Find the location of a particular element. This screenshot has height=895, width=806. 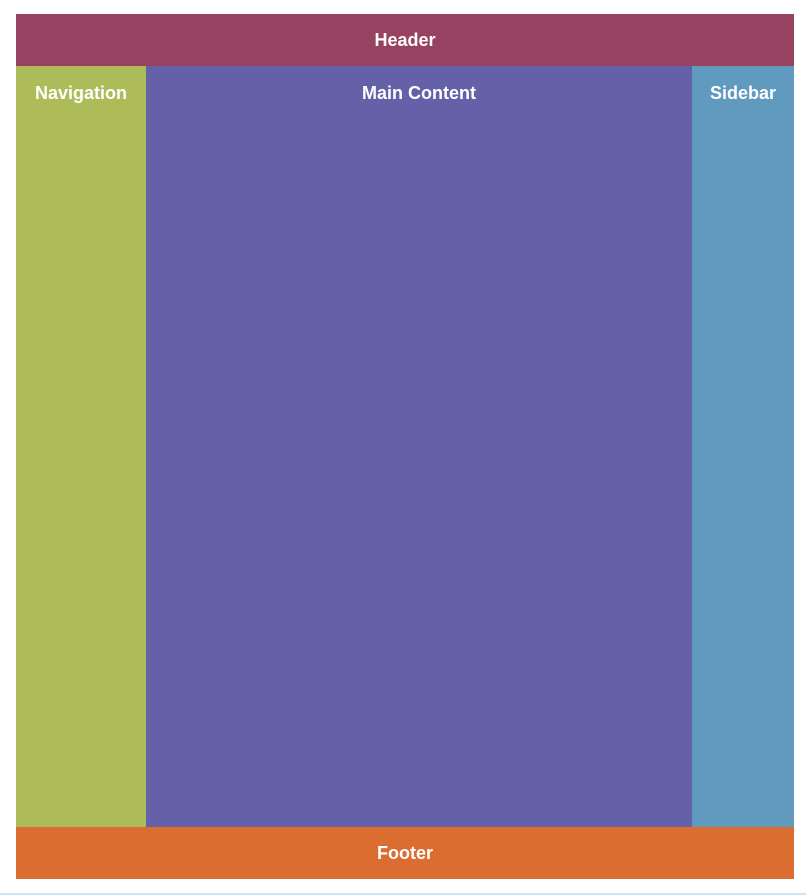

sidebar-region: Sidebar is located at coordinates (743, 446).